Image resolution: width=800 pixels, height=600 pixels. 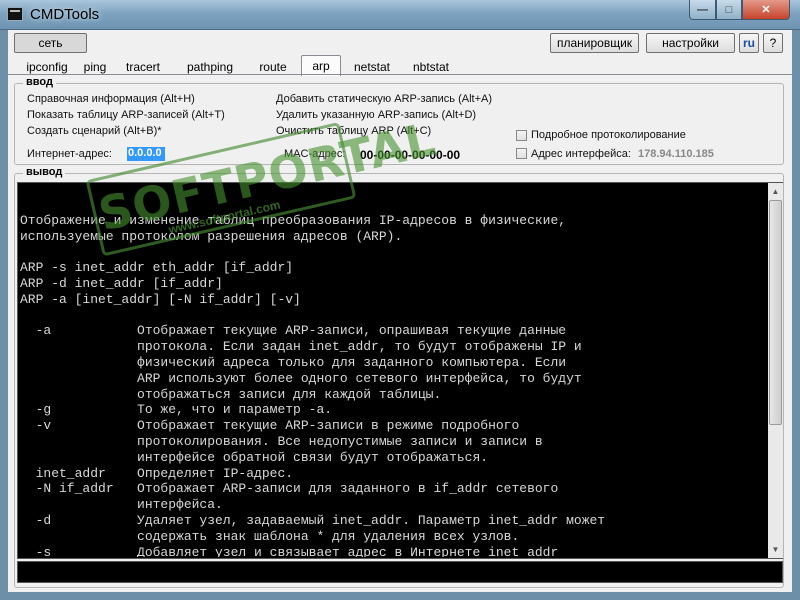 What do you see at coordinates (608, 135) in the screenshot?
I see `verbose-log-label: Подробное протоколирование` at bounding box center [608, 135].